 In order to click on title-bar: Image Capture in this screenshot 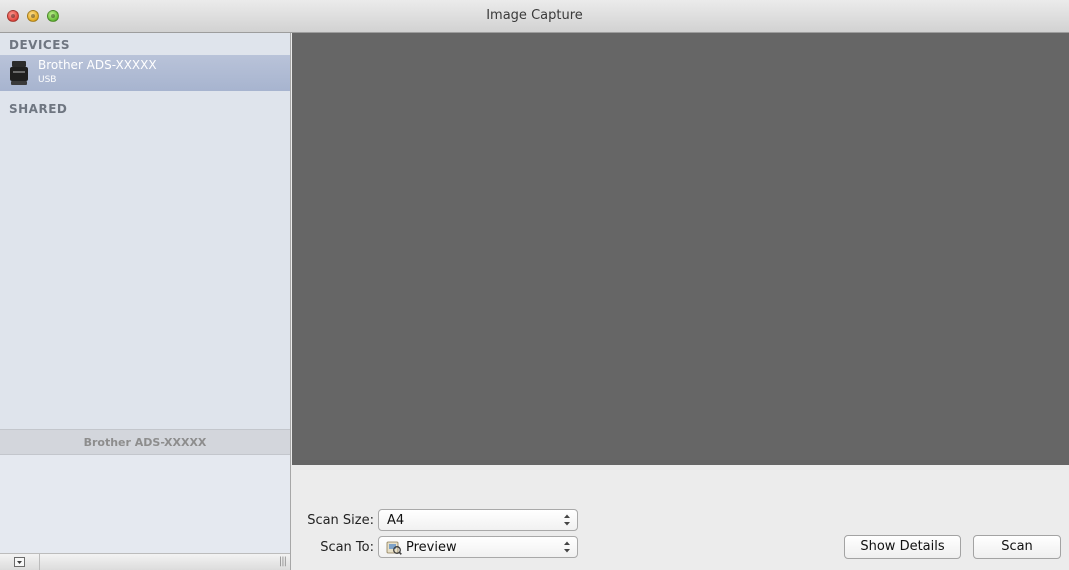, I will do `click(534, 16)`.